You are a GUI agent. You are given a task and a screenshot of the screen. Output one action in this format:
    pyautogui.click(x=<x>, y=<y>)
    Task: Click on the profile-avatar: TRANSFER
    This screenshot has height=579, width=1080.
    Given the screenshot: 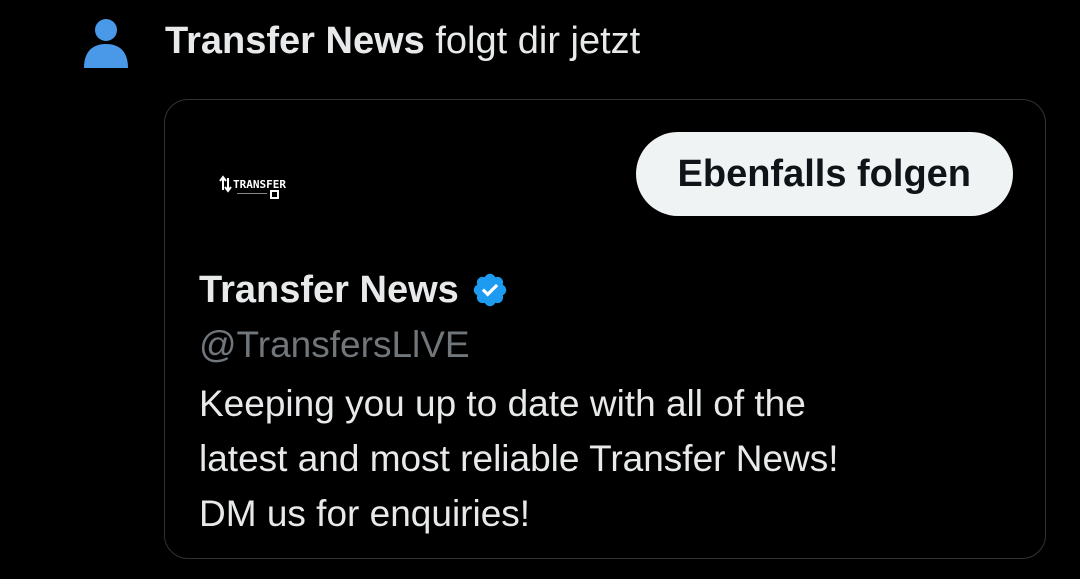 What is the action you would take?
    pyautogui.click(x=249, y=186)
    